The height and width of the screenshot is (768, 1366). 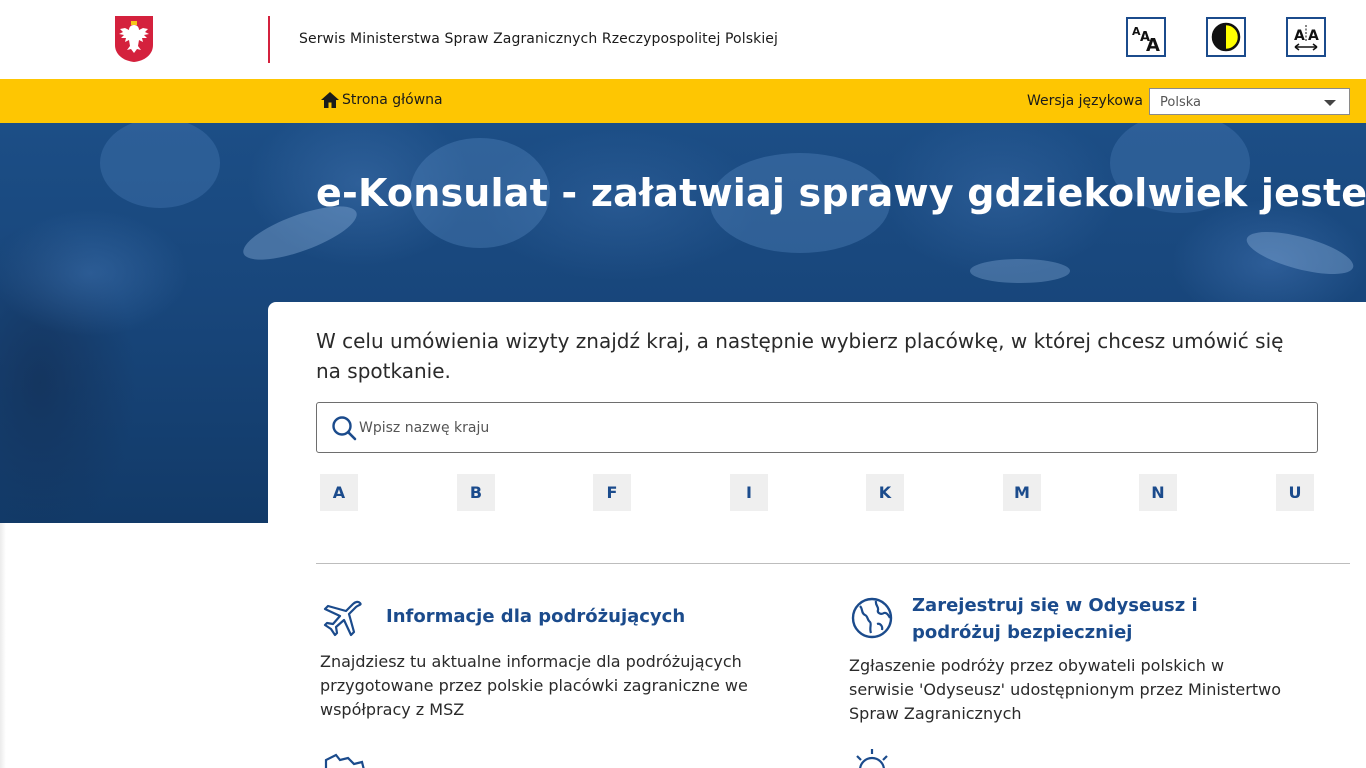 I want to click on airplane-icon, so click(x=342, y=618).